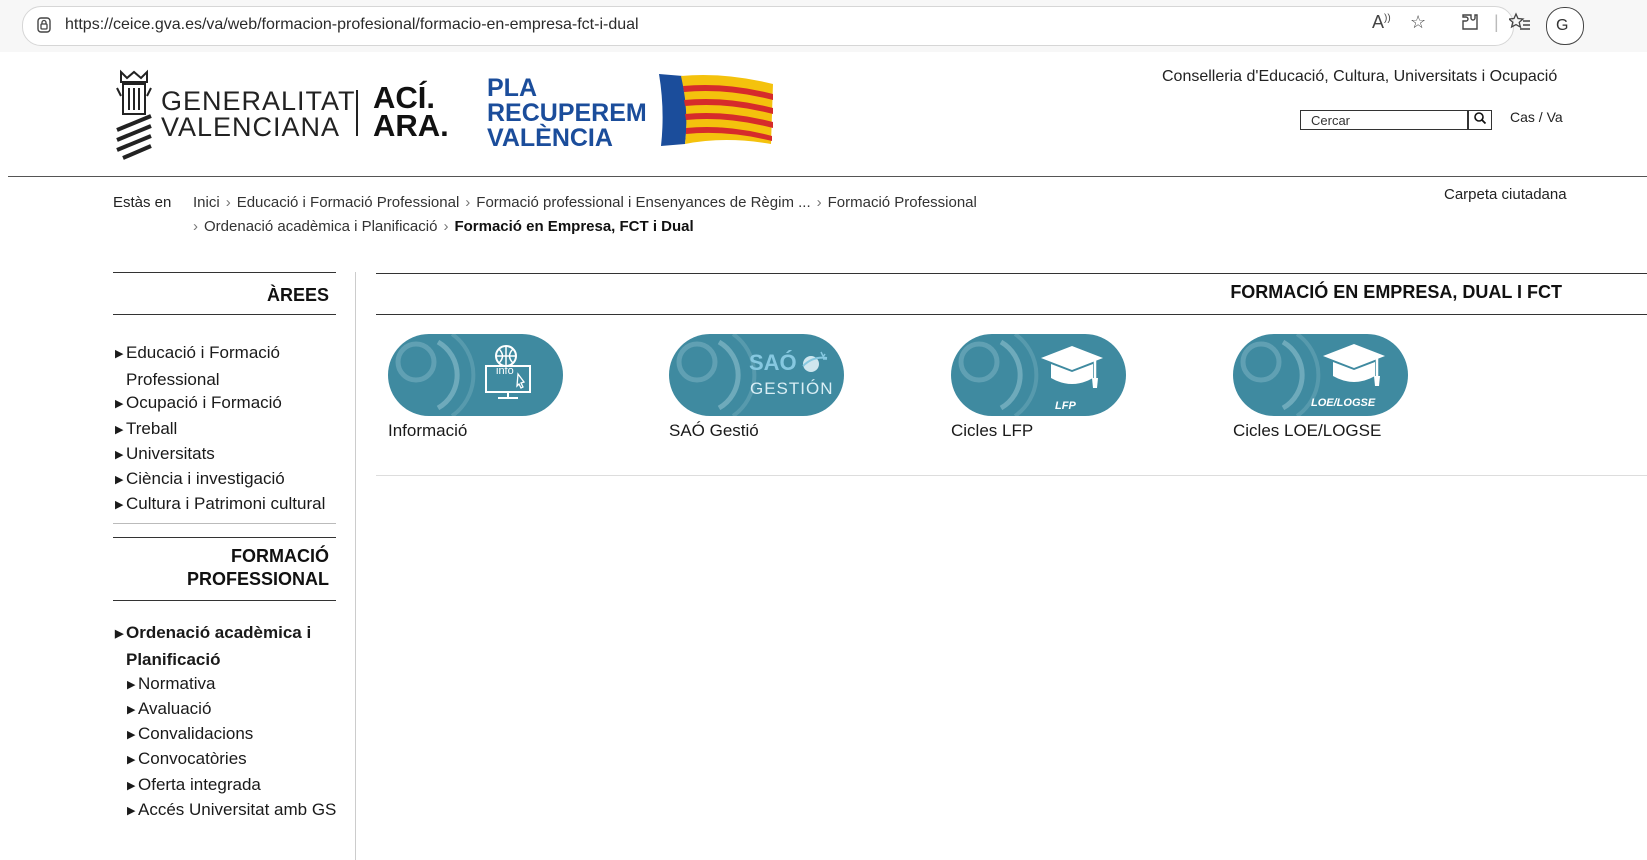  I want to click on search-icon, so click(1480, 118).